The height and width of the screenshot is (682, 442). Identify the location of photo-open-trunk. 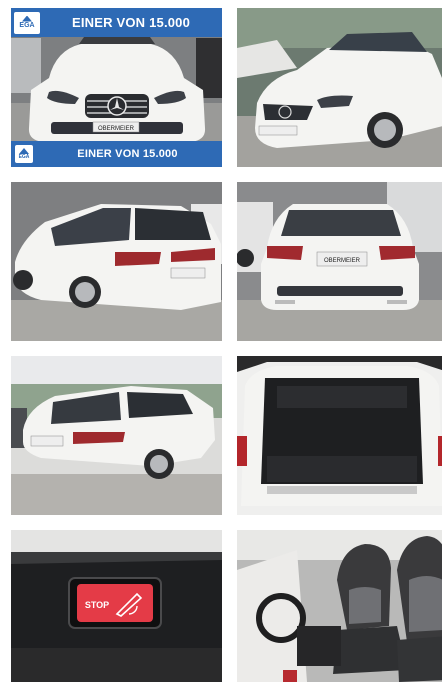
(339, 435).